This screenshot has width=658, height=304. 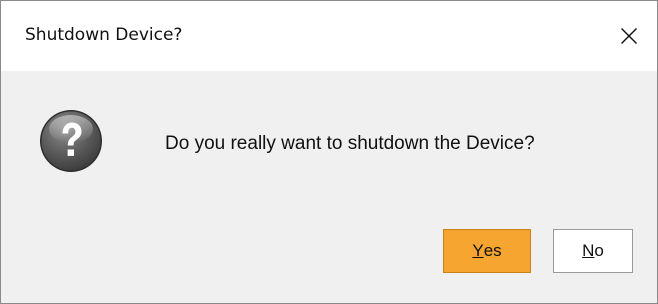 What do you see at coordinates (492, 250) in the screenshot?
I see `yes-label-rest: es` at bounding box center [492, 250].